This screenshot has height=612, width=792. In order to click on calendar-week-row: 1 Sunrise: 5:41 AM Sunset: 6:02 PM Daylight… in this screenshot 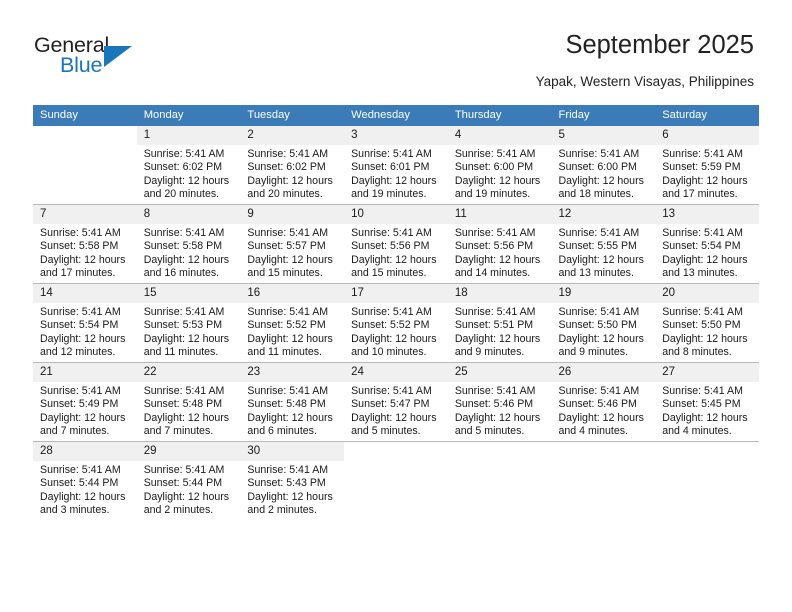, I will do `click(396, 165)`.